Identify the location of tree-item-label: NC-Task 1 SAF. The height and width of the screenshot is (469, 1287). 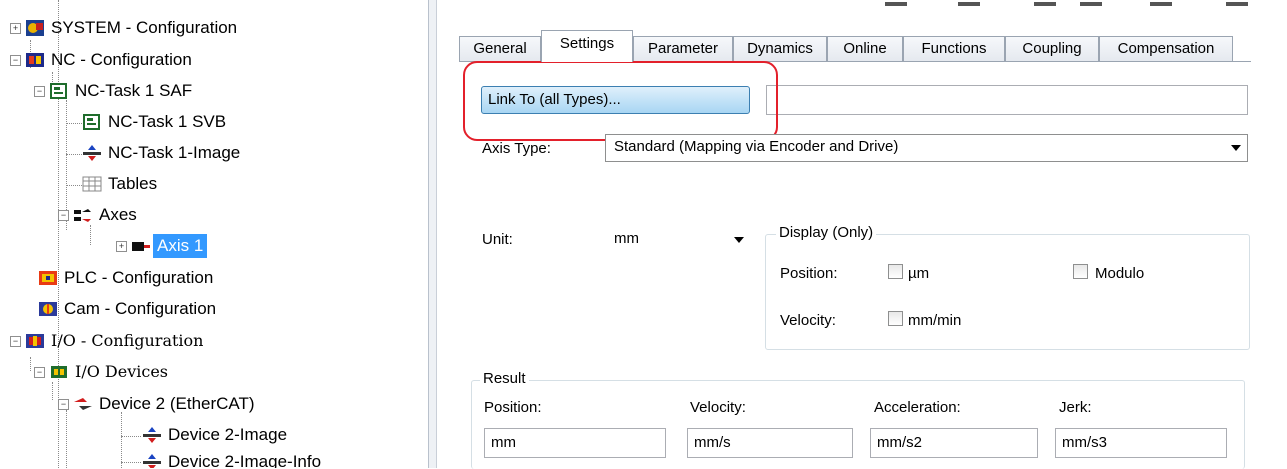
(134, 90).